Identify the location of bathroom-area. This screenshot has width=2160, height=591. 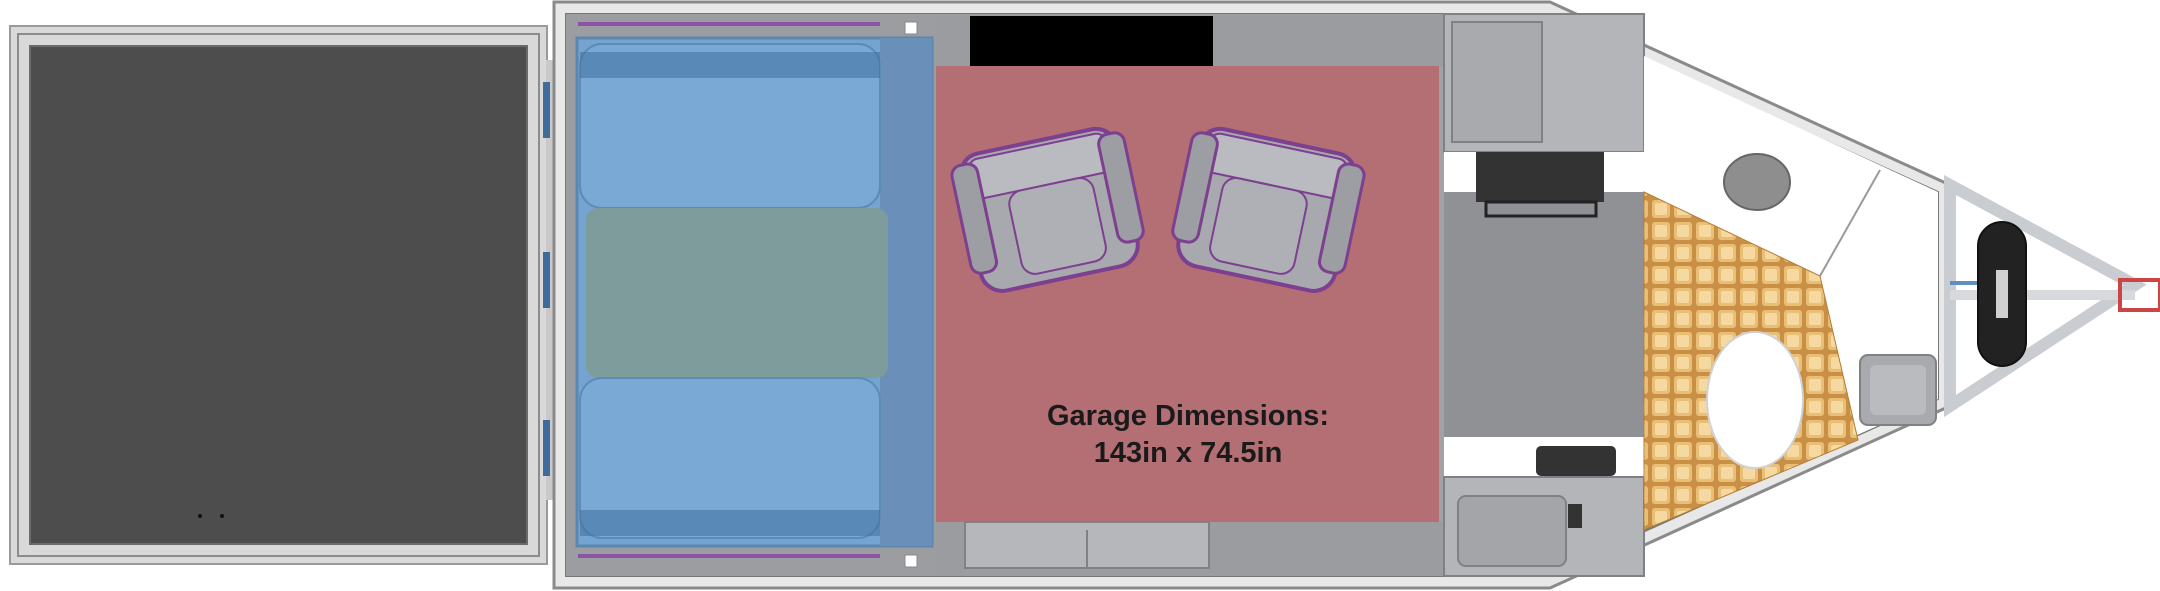
(1790, 293).